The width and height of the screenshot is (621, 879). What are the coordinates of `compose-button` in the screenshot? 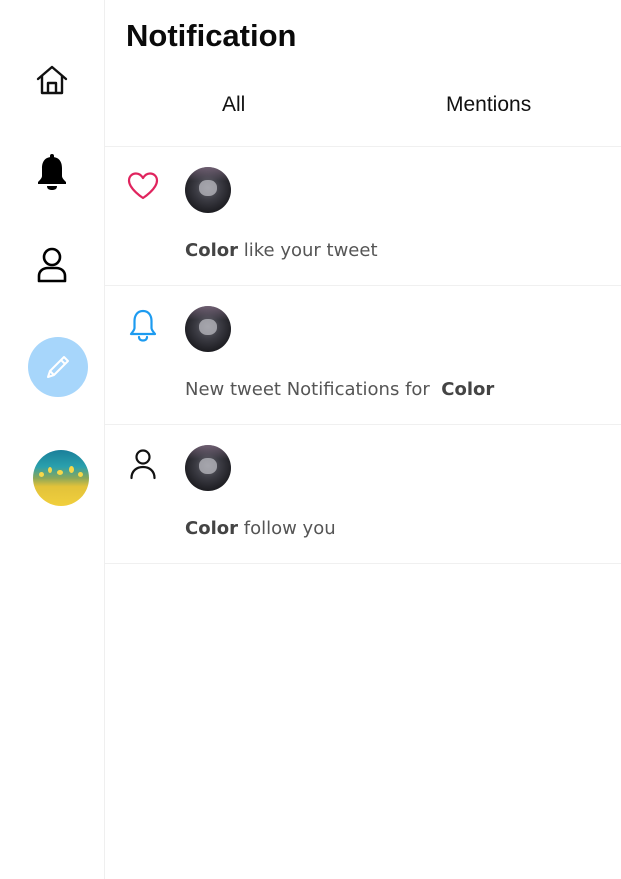 It's located at (58, 367).